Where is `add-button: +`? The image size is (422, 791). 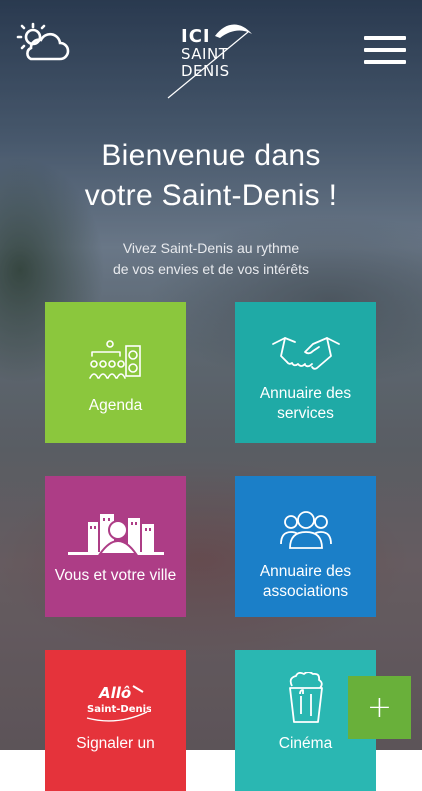
add-button: + is located at coordinates (379, 707).